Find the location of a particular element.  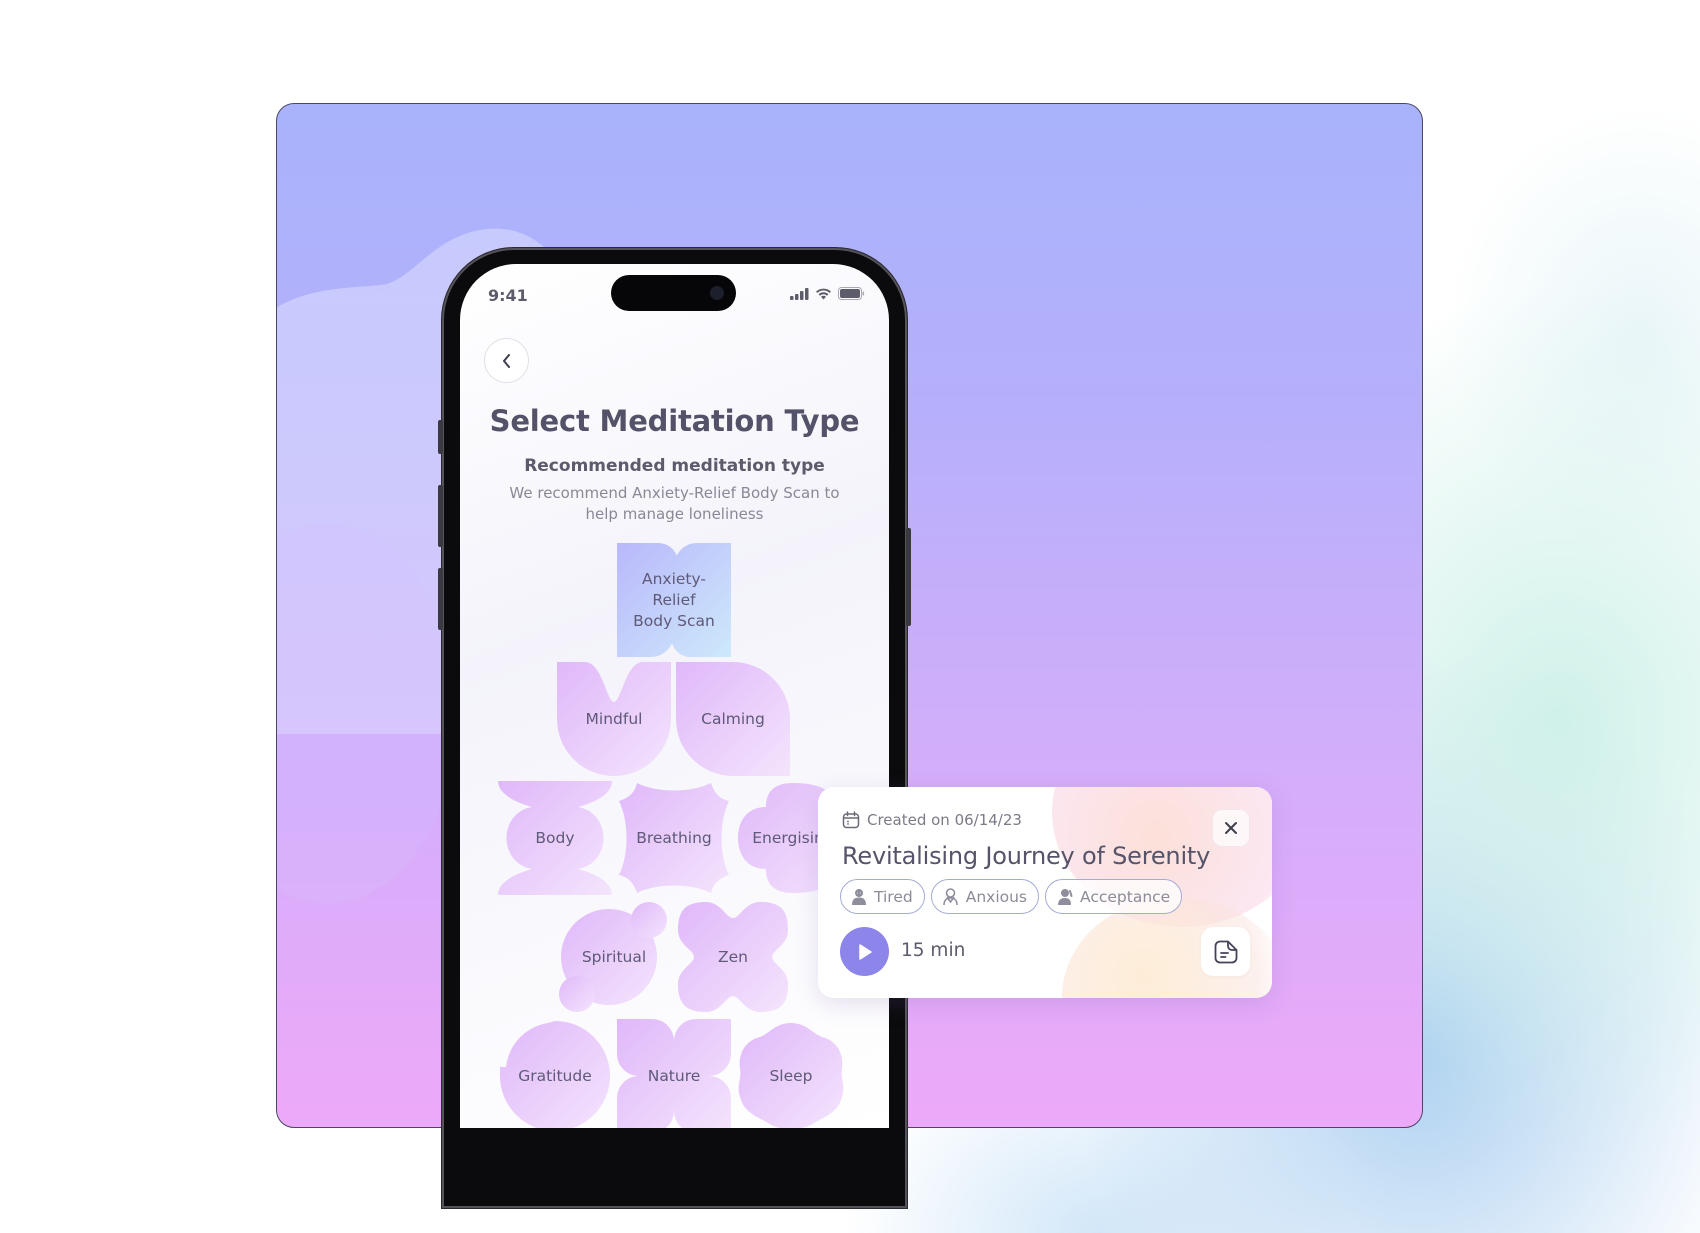

shape-label: Nature is located at coordinates (674, 1075).